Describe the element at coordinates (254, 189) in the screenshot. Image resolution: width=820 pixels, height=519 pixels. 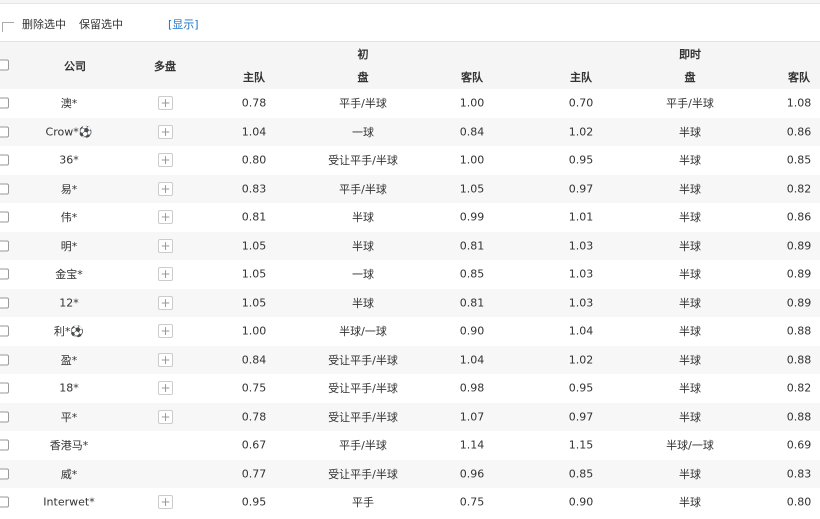
I see `initial-home-odds: 0.83` at that location.